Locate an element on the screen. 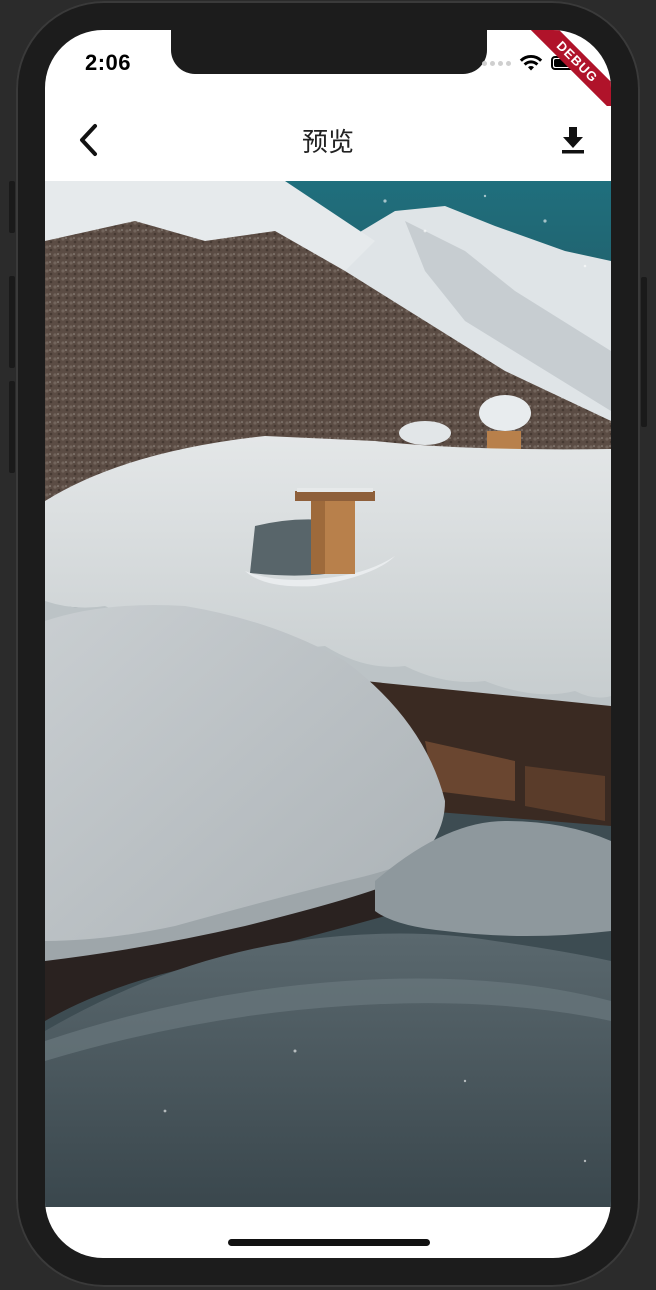 This screenshot has width=656, height=1290. mute-switch is located at coordinates (12, 207).